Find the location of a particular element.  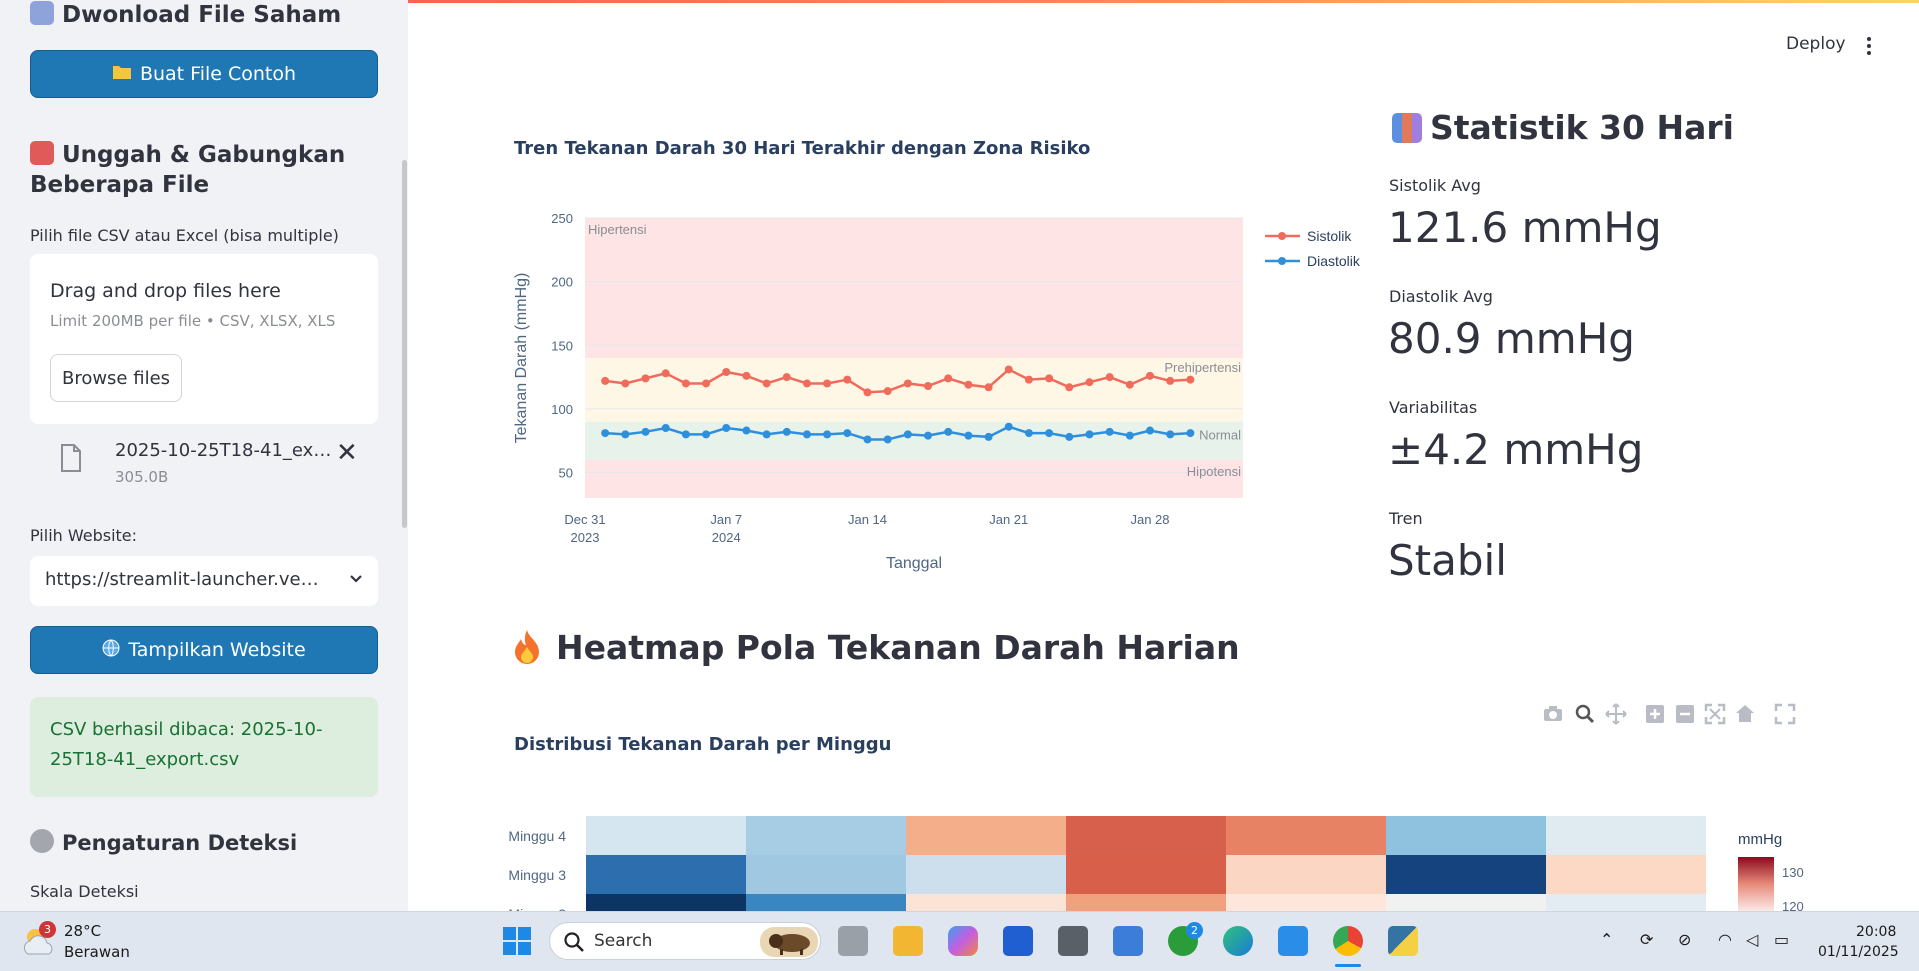

windows-start-icon is located at coordinates (517, 941).